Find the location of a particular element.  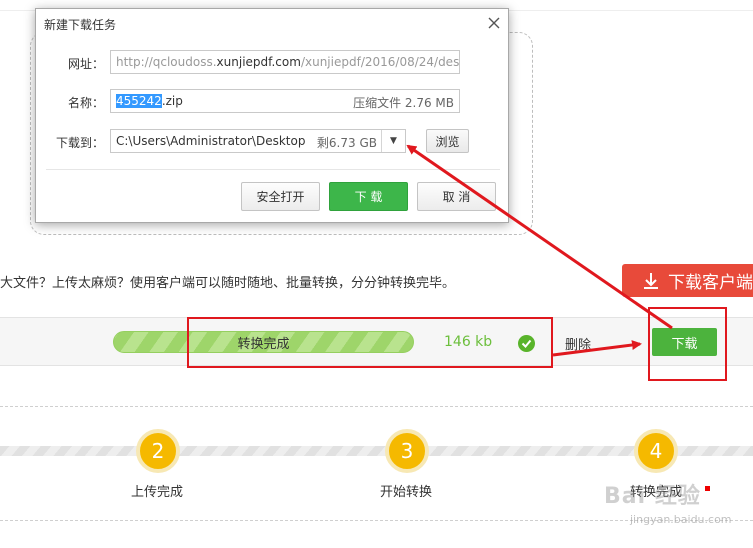

baidu-watermark: Bai 经验 is located at coordinates (652, 496).